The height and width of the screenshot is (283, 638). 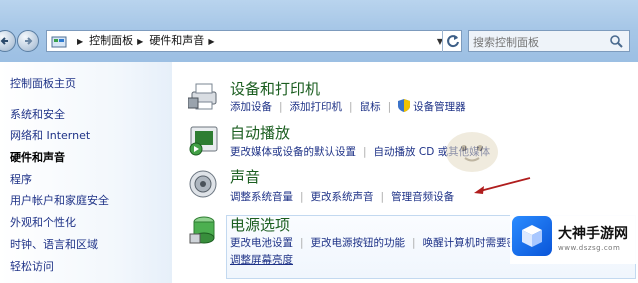 I want to click on manage-audio-devices-link: 管理音频设备, so click(x=422, y=197).